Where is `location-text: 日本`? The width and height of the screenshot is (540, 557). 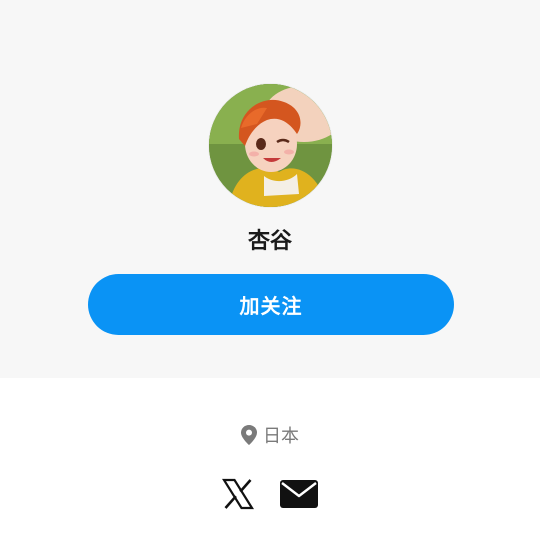
location-text: 日本 is located at coordinates (281, 436).